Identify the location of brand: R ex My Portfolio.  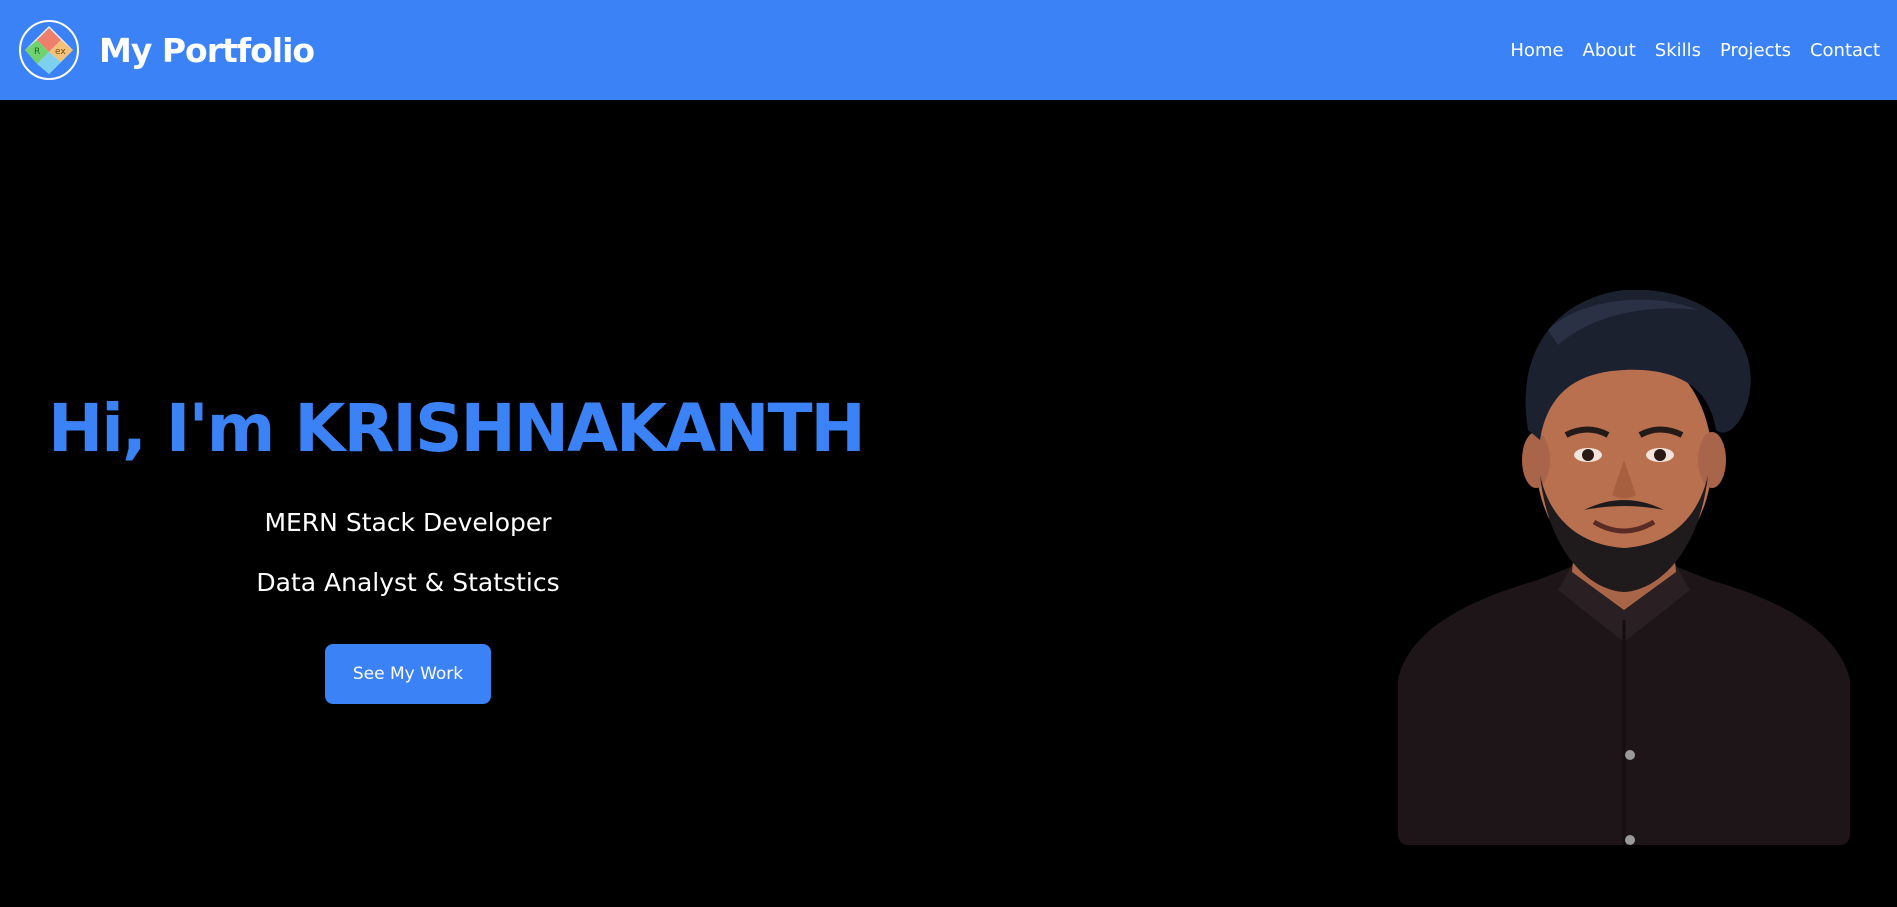
(167, 50).